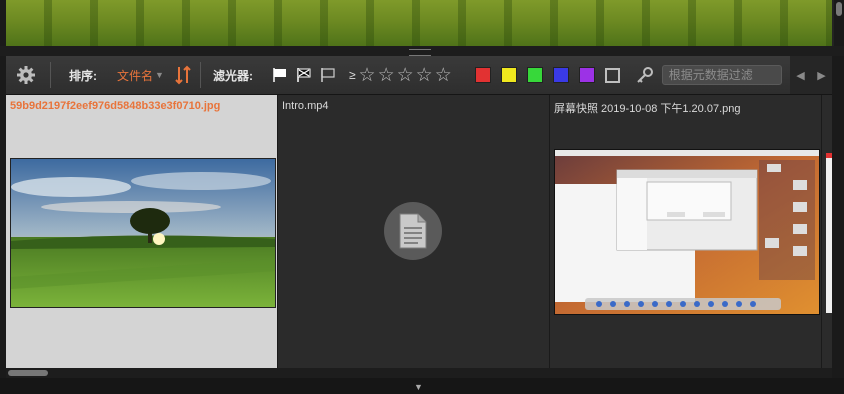 This screenshot has height=394, width=844. Describe the element at coordinates (83, 75) in the screenshot. I see `sort-label: 排序:` at that location.